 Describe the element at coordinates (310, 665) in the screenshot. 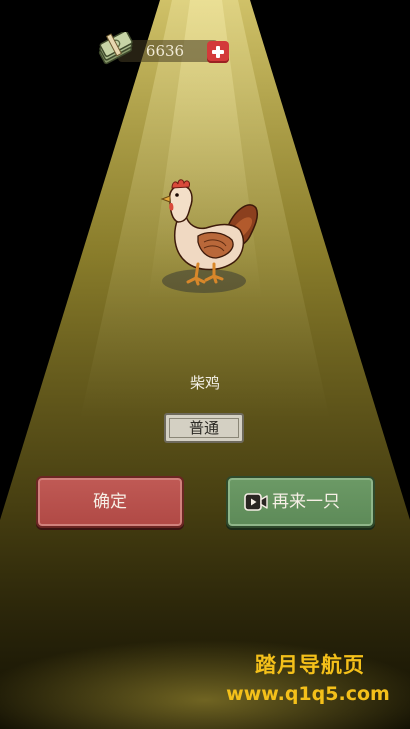

I see `watermark-title: 踏月导航页` at that location.